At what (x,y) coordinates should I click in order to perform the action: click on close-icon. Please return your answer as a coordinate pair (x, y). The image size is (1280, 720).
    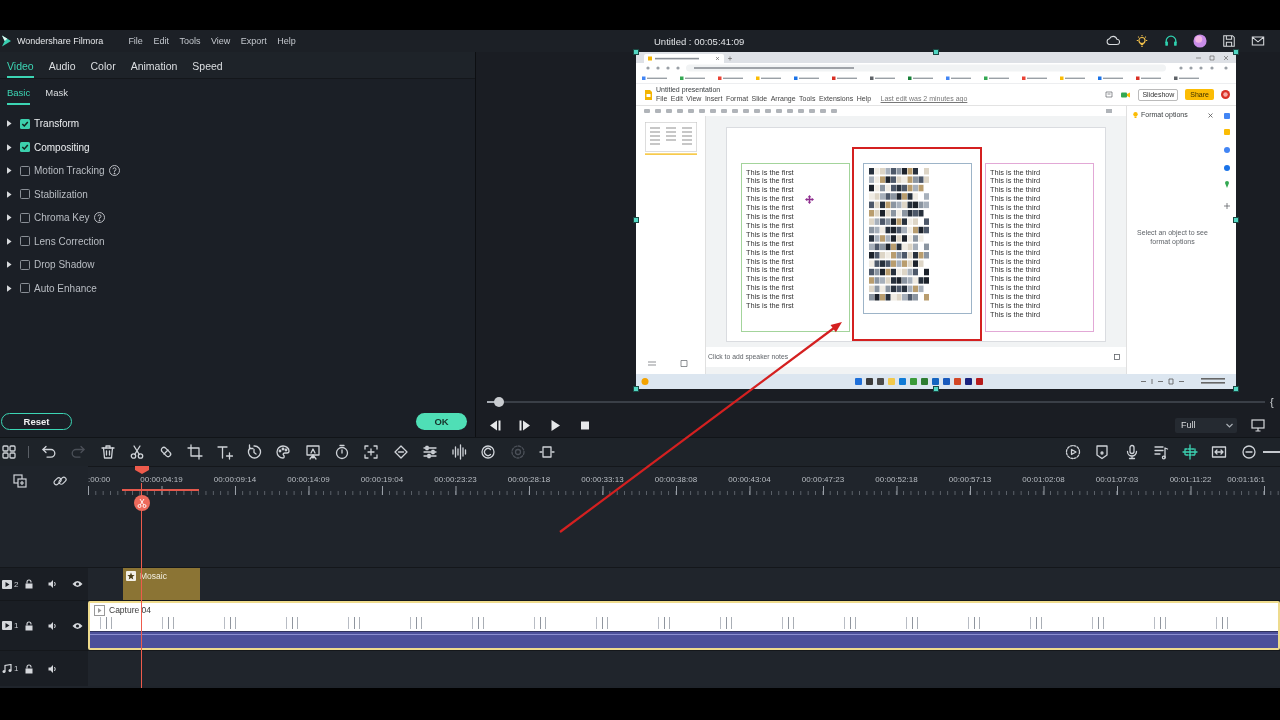
    Looking at the image, I should click on (1210, 115).